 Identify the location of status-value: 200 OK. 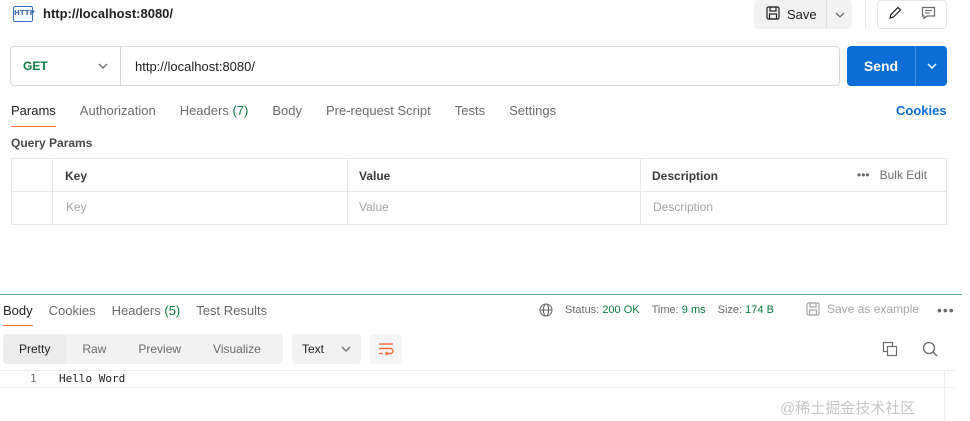
(620, 310).